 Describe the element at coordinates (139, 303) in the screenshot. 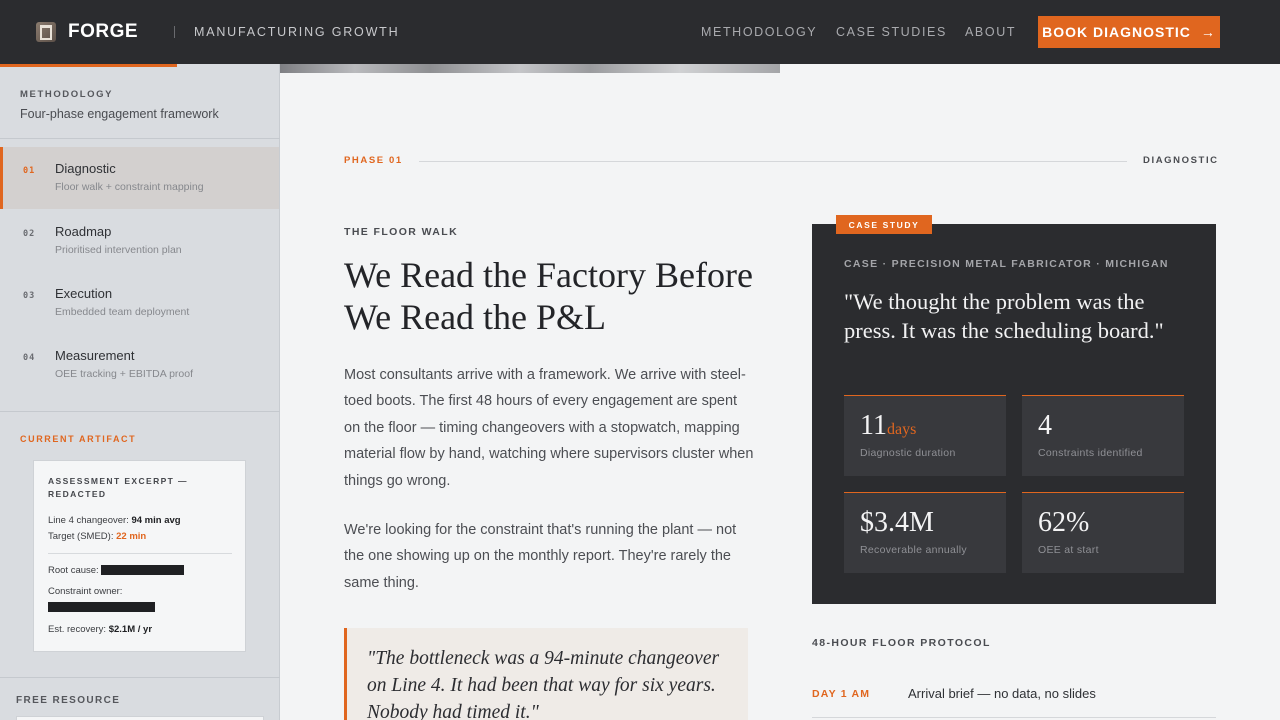

I see `sidebar-item-execution: 03 Execution Embedded team deployment` at that location.